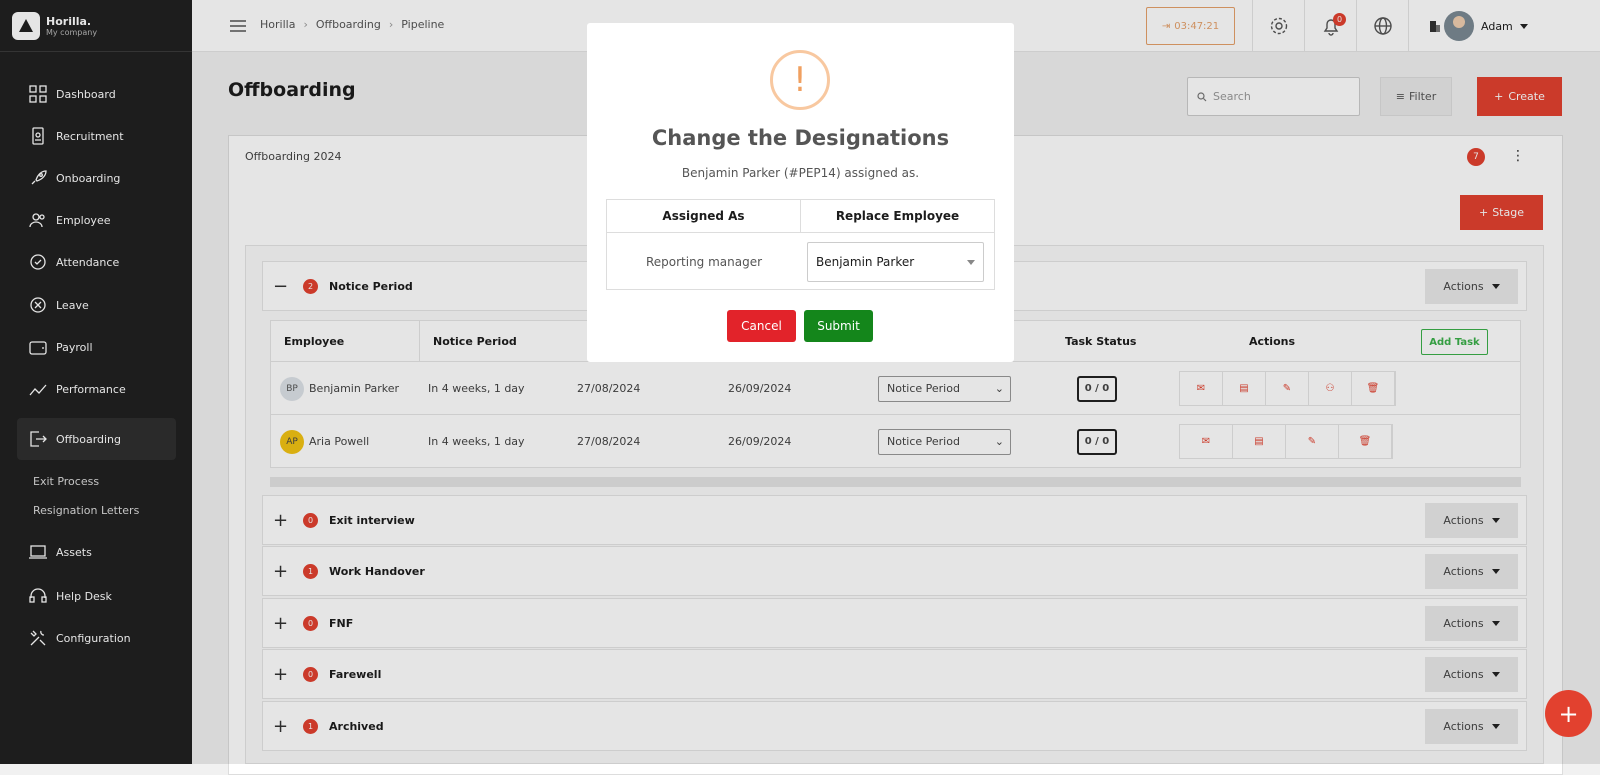 The width and height of the screenshot is (1600, 775). I want to click on warning-icon: !, so click(800, 80).